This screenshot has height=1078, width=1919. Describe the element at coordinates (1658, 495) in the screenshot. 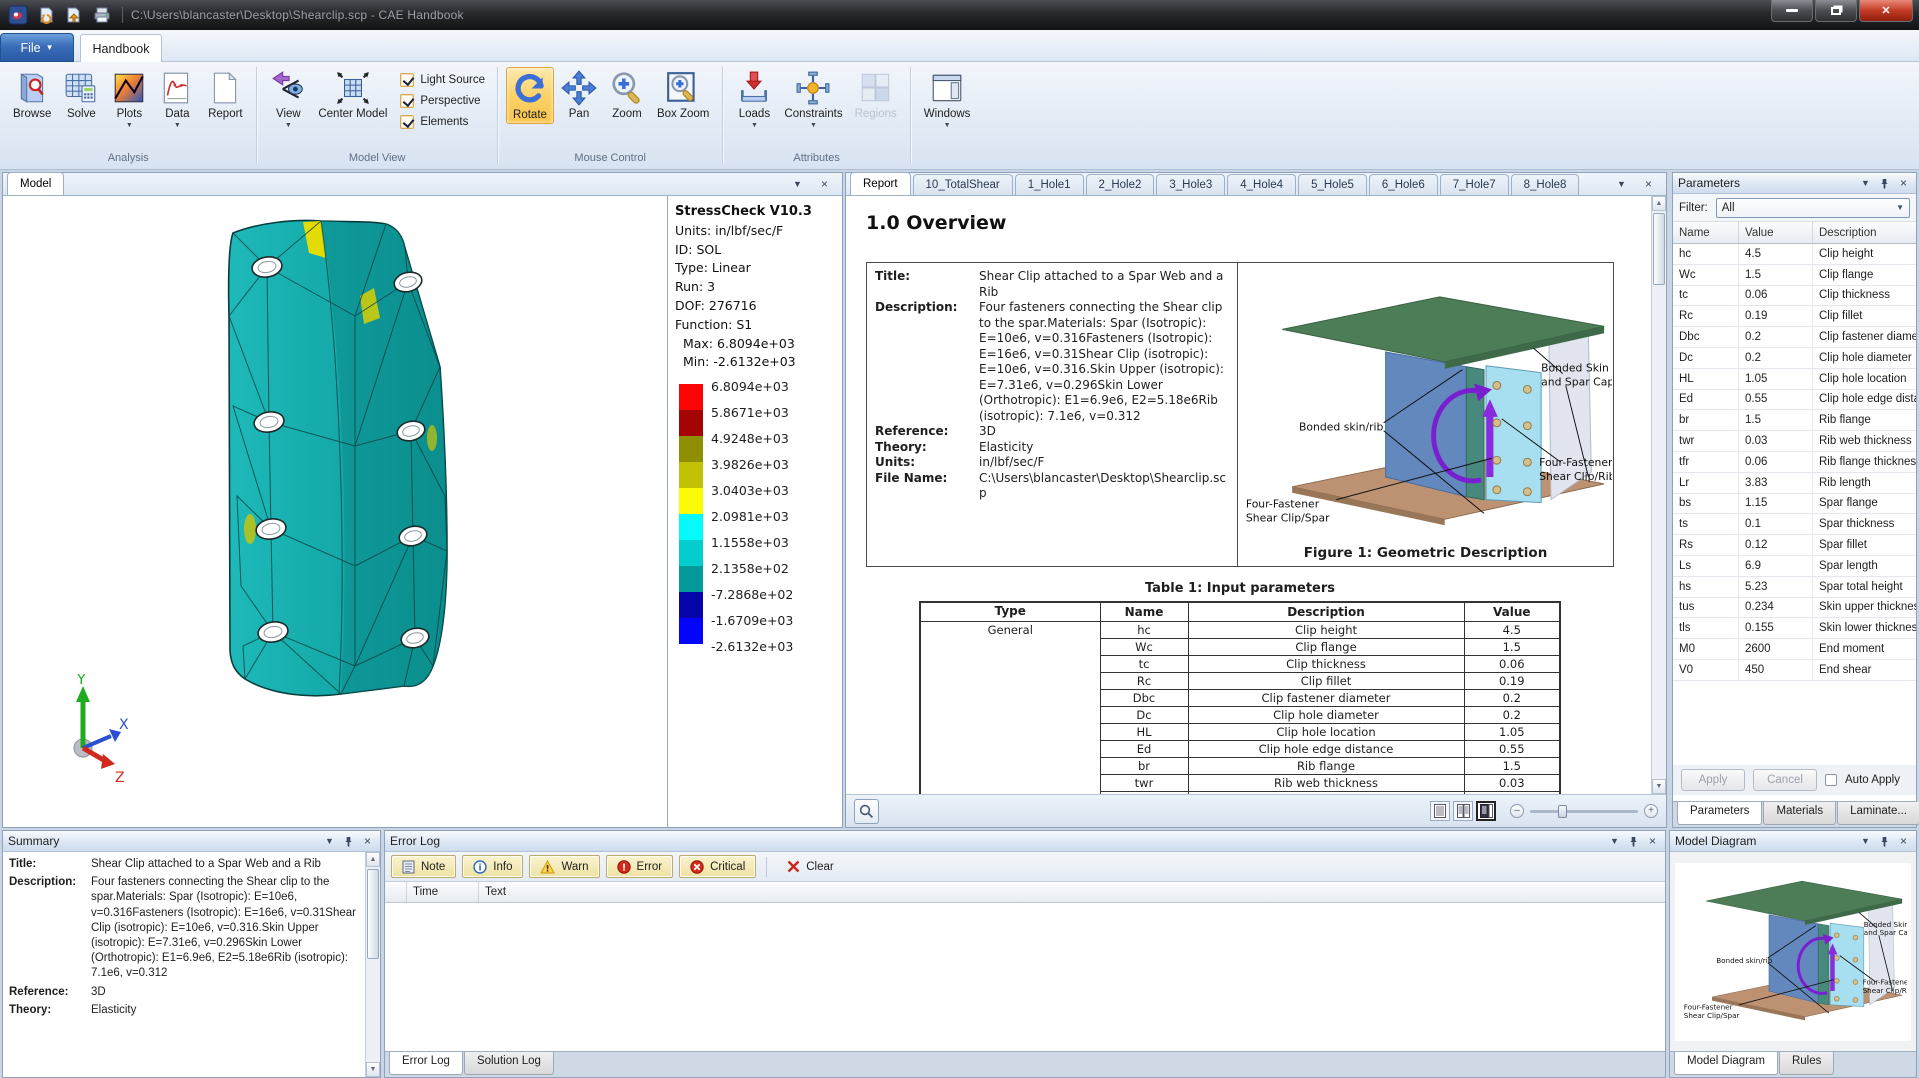

I see `report-scrollbar: ▲ ▼` at that location.